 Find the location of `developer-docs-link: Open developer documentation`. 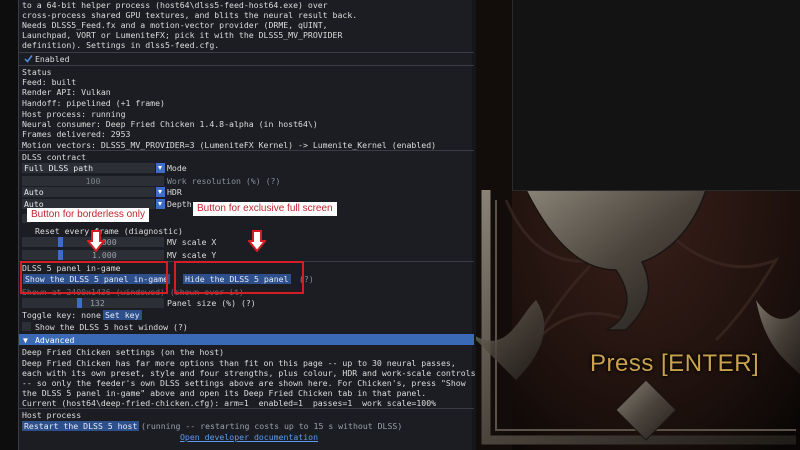

developer-docs-link: Open developer documentation is located at coordinates (249, 437).